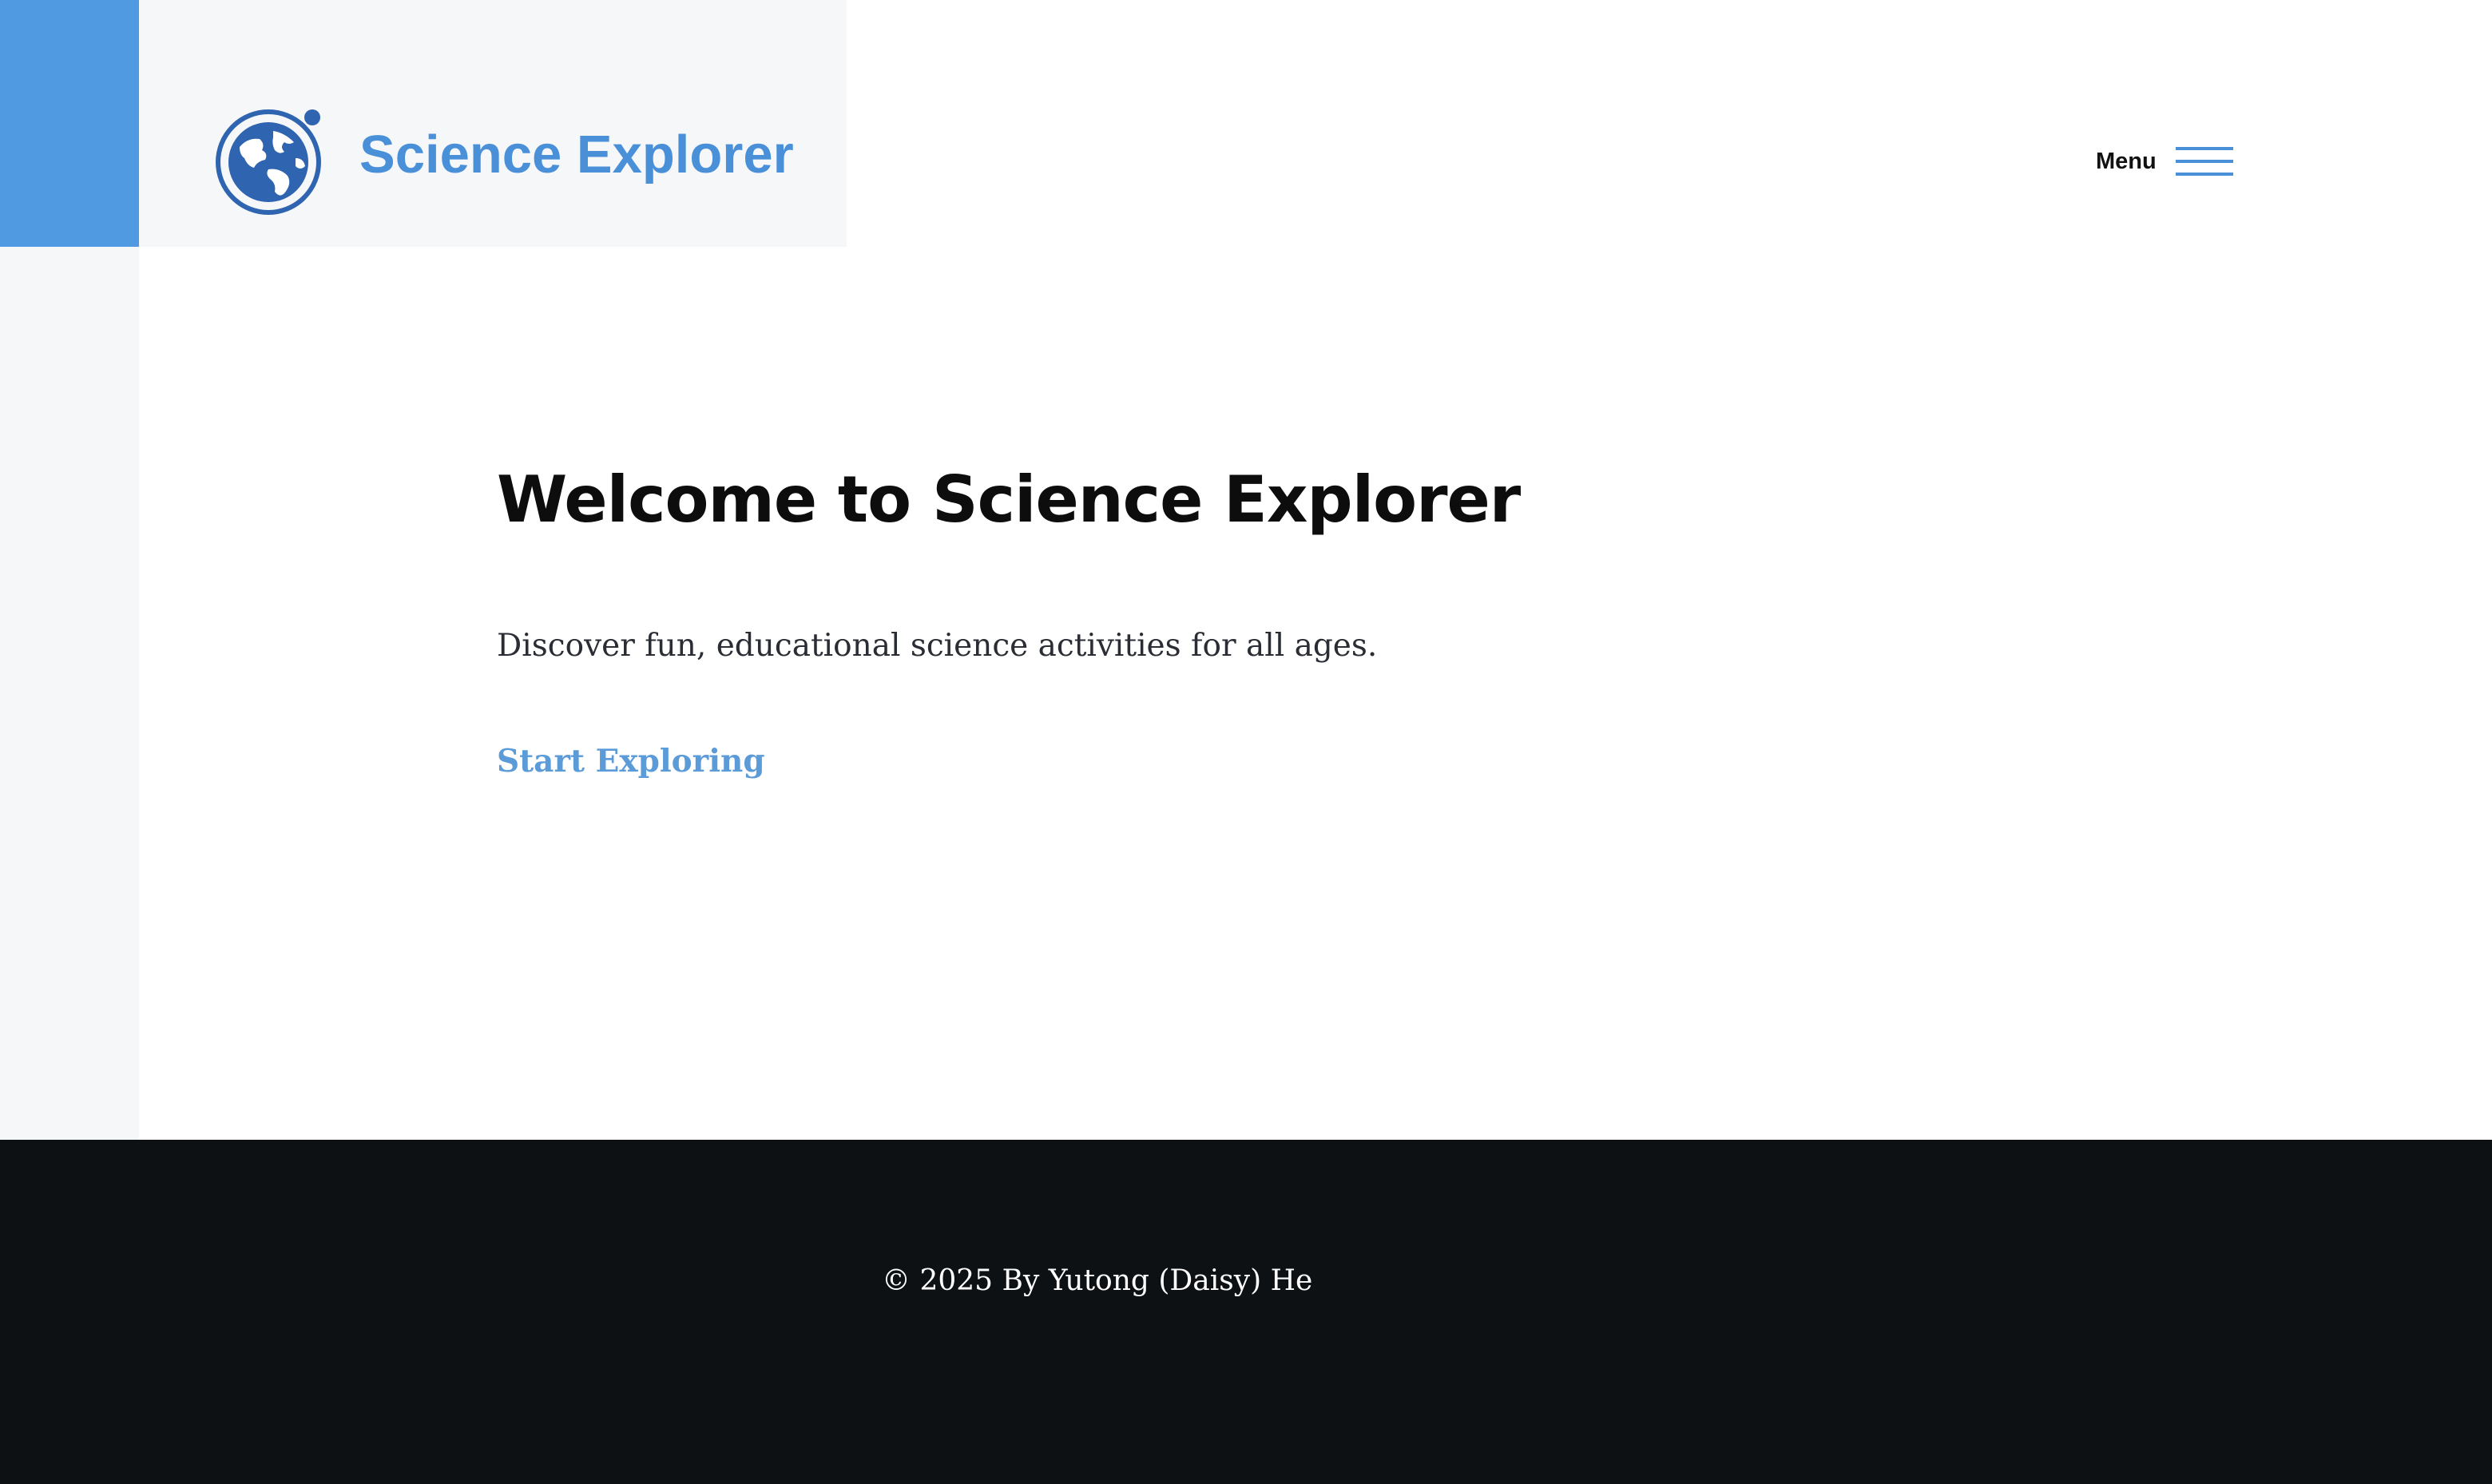  I want to click on copyright-text: © 2025 By Yutong (Daisy) He, so click(1098, 1280).